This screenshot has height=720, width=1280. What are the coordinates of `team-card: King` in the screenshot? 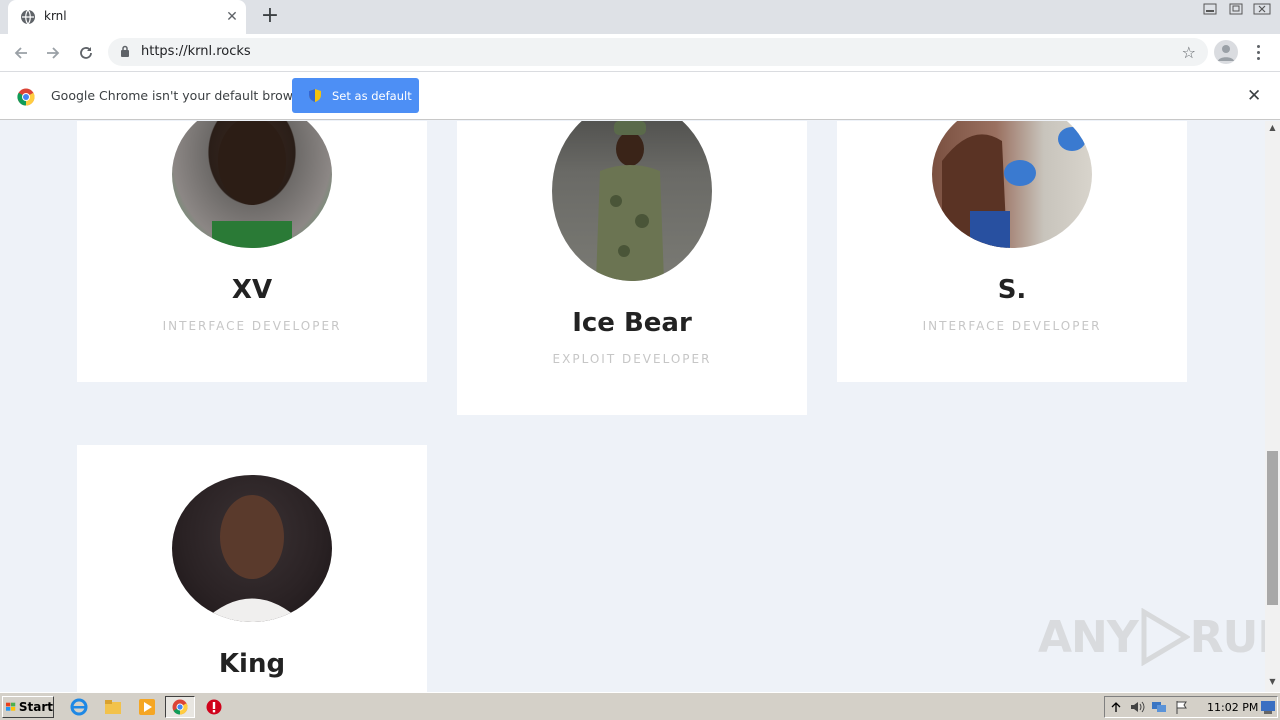 It's located at (252, 568).